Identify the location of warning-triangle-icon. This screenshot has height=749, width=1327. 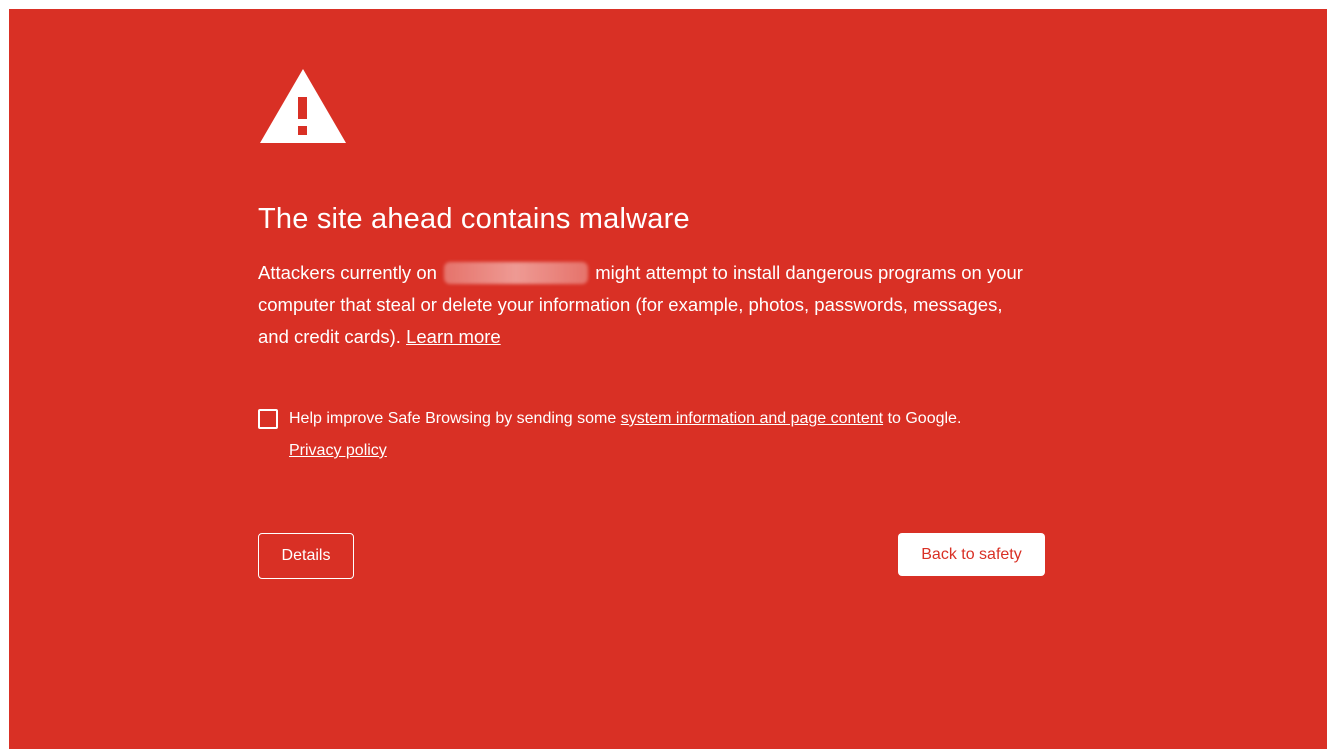
(303, 106).